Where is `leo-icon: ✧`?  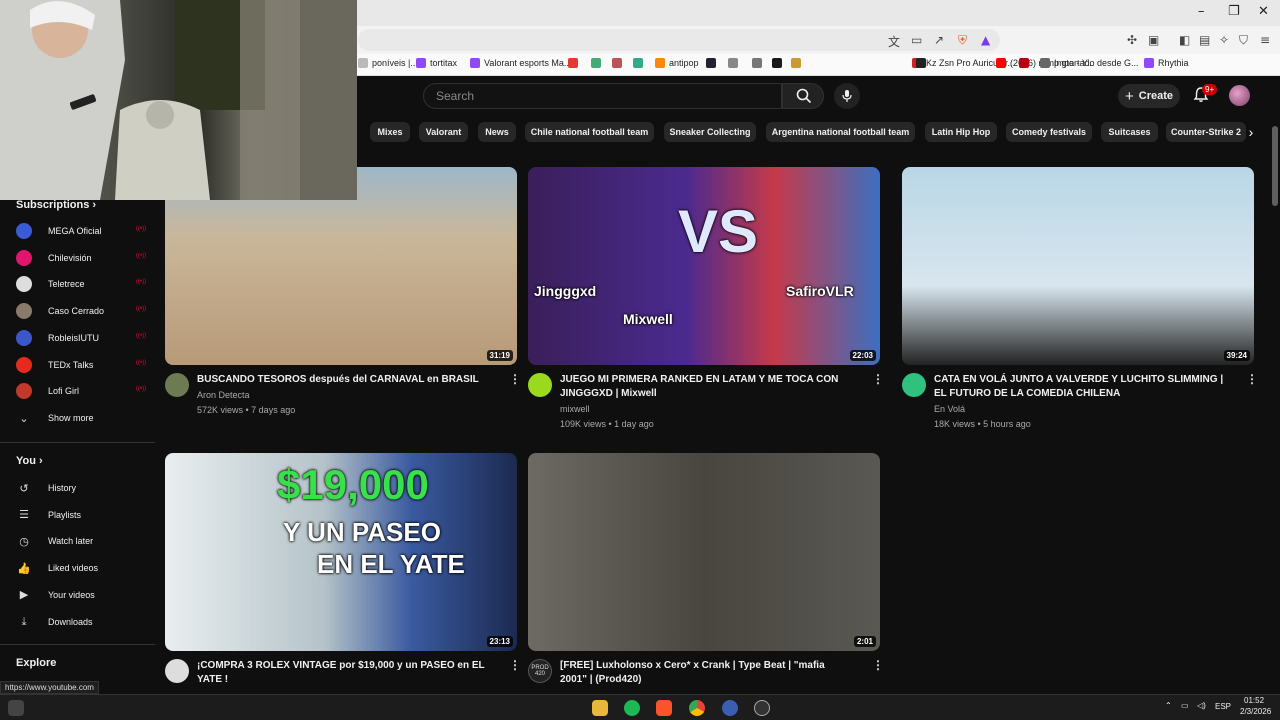 leo-icon: ✧ is located at coordinates (1224, 40).